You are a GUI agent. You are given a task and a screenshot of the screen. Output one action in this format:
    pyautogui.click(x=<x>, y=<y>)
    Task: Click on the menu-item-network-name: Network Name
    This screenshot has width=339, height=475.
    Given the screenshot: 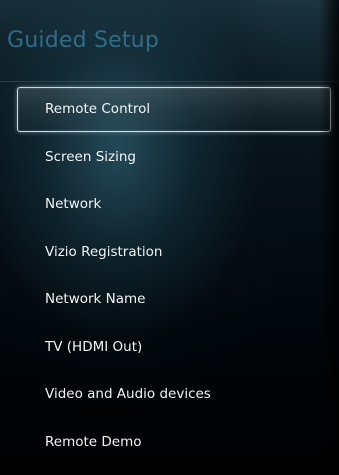 What is the action you would take?
    pyautogui.click(x=174, y=299)
    